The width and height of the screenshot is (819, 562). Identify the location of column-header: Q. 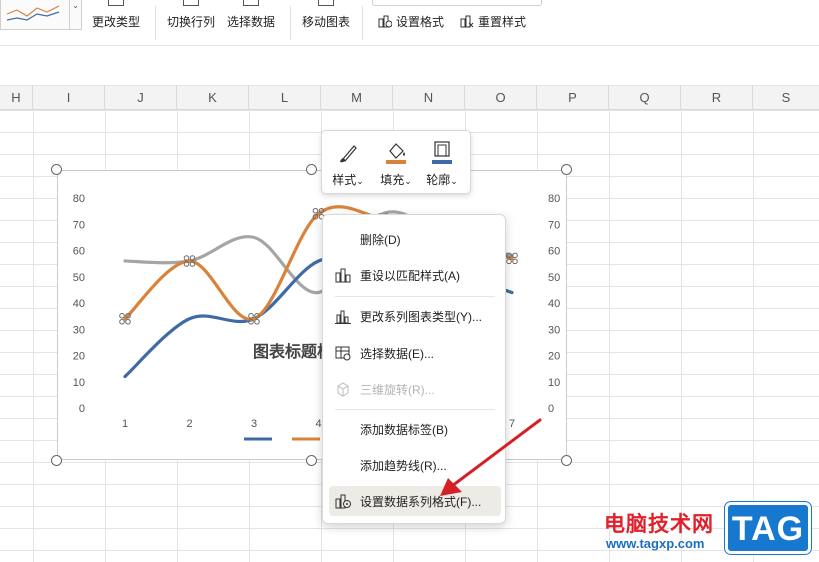
(645, 98).